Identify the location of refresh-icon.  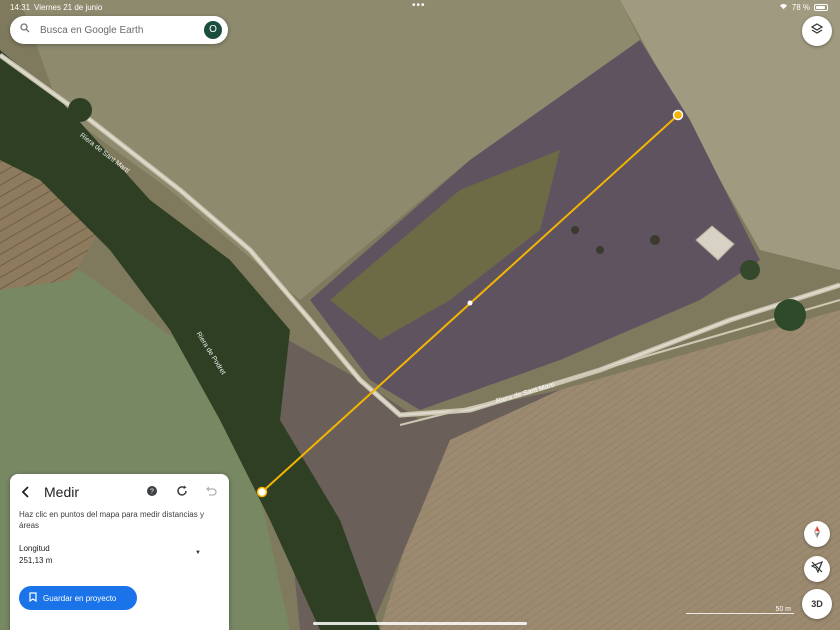
(182, 491).